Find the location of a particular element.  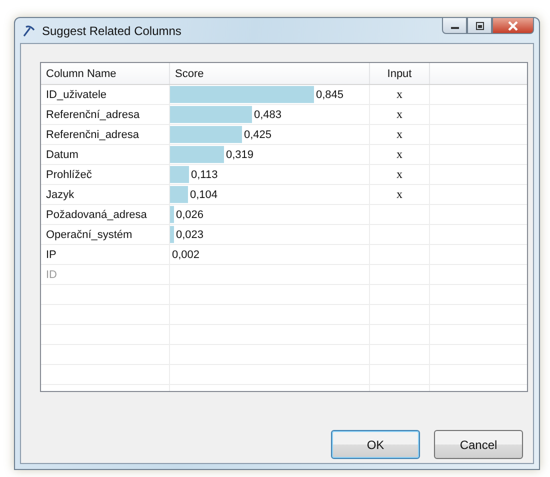

pickaxe-icon is located at coordinates (29, 31).